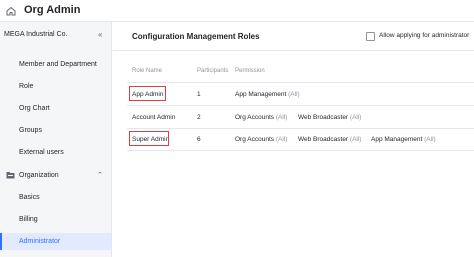 Image resolution: width=474 pixels, height=257 pixels. I want to click on sidebar-item-label: Member and Department, so click(58, 64).